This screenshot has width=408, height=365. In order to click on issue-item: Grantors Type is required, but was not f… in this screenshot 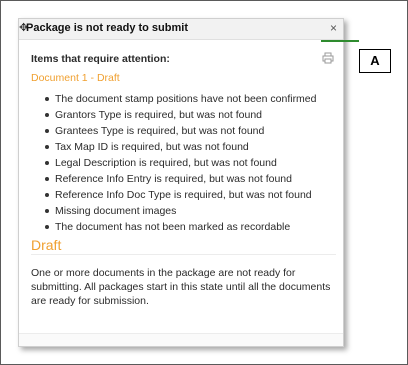, I will do `click(181, 115)`.